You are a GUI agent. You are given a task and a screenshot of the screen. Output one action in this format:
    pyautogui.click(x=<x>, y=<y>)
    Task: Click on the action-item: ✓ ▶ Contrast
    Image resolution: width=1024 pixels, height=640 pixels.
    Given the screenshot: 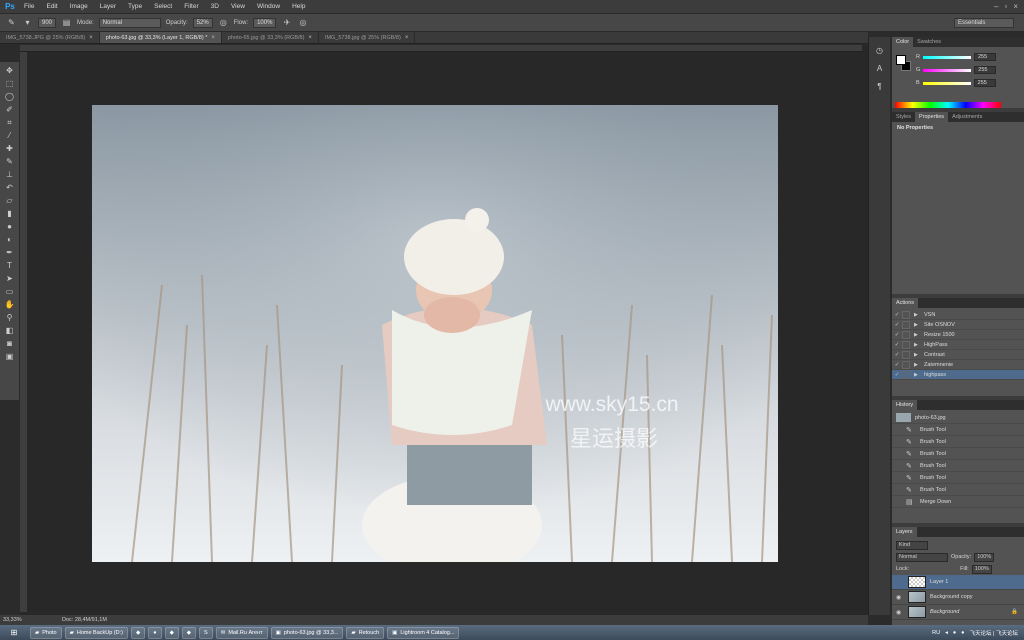 What is the action you would take?
    pyautogui.click(x=958, y=355)
    